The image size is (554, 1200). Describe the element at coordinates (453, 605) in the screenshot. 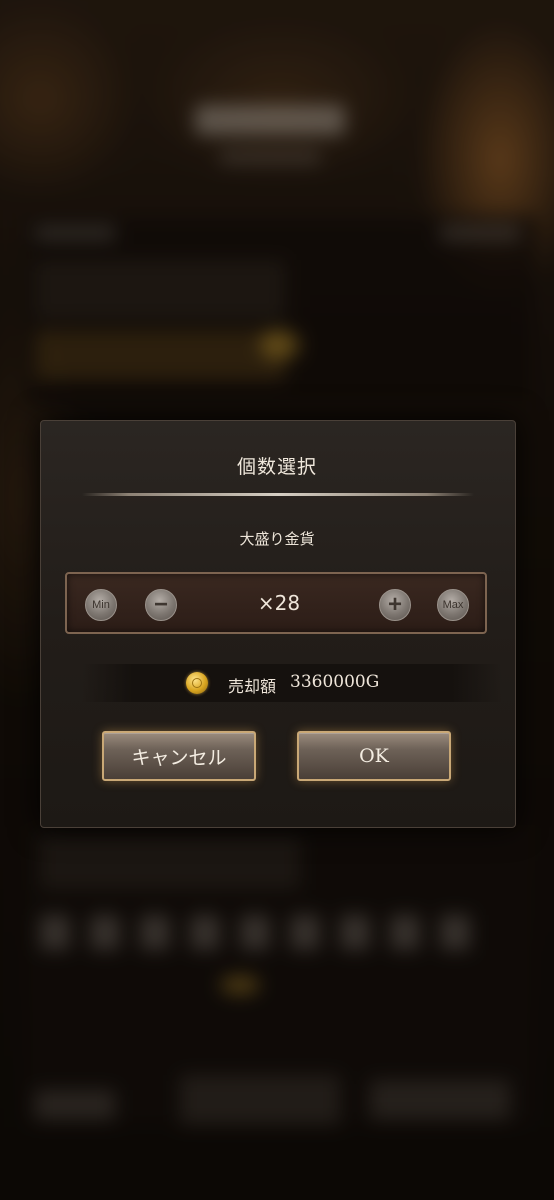

I see `max-button: Max` at that location.